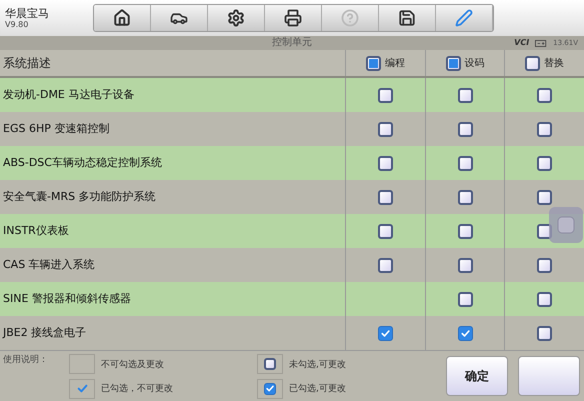  Describe the element at coordinates (292, 231) in the screenshot. I see `table-row: INSTR仪表板` at that location.